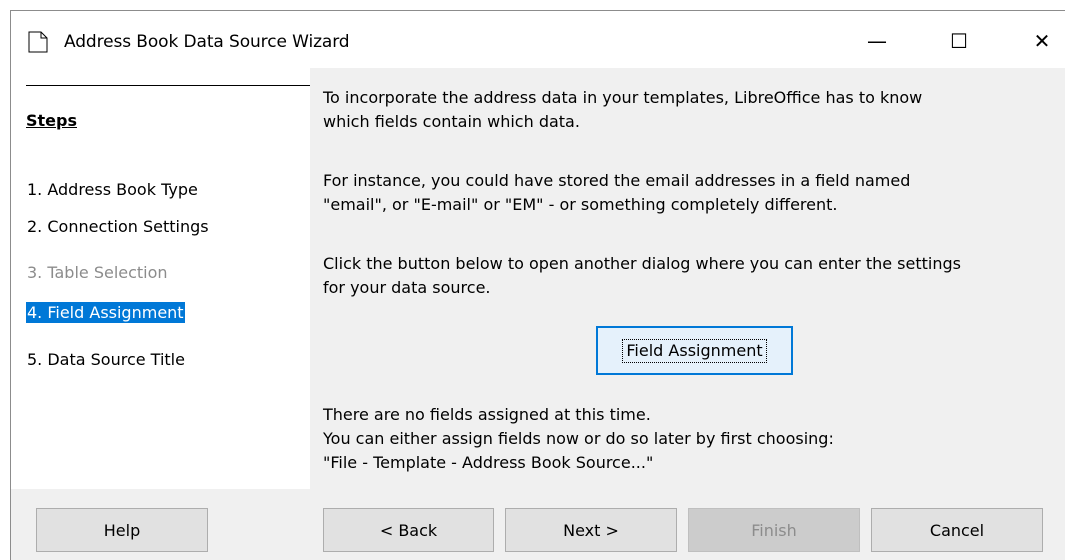  I want to click on step-field-assignment: 4. Field Assignment, so click(105, 312).